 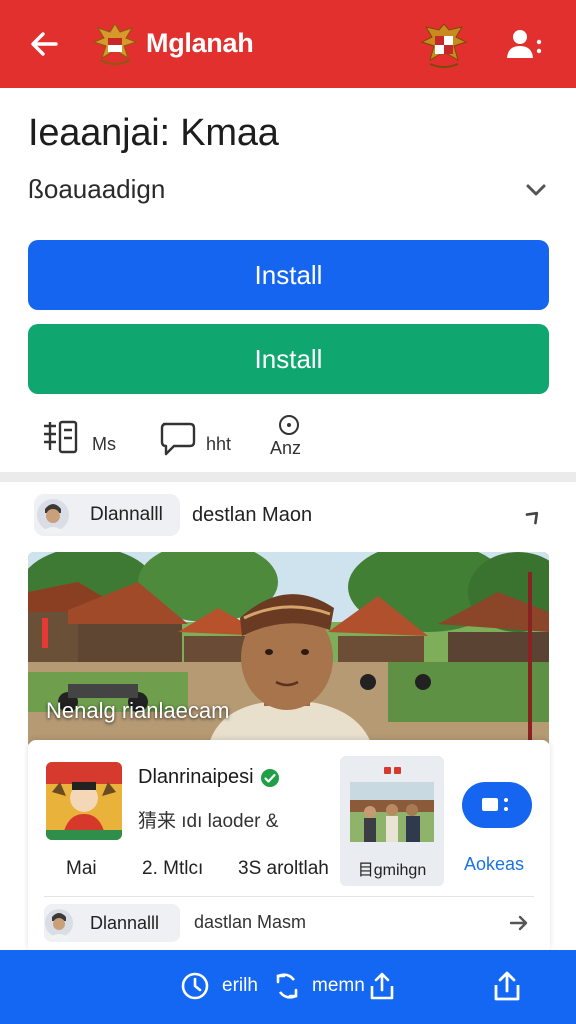 What do you see at coordinates (536, 190) in the screenshot?
I see `chevron-down-icon` at bounding box center [536, 190].